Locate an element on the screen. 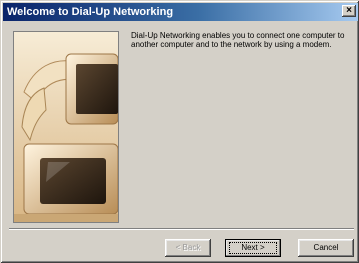 The width and height of the screenshot is (359, 263). close-icon: × is located at coordinates (349, 10).